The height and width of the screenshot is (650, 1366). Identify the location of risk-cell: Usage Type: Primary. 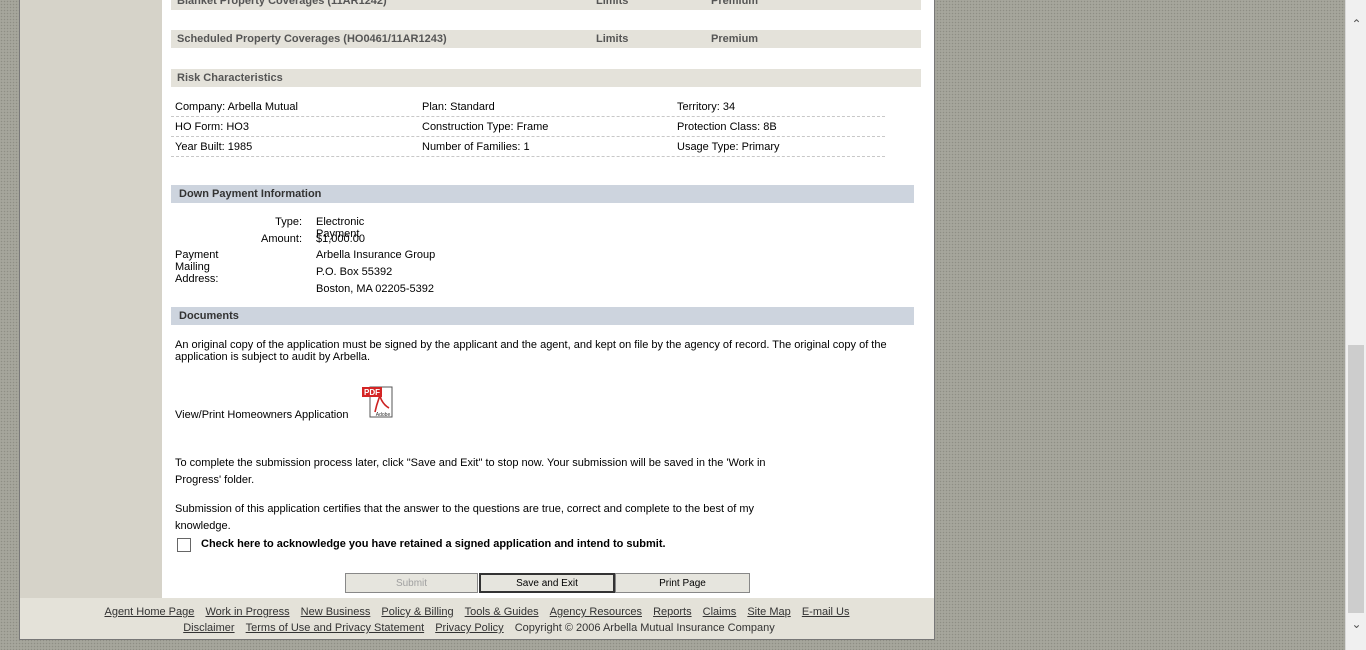
(728, 147).